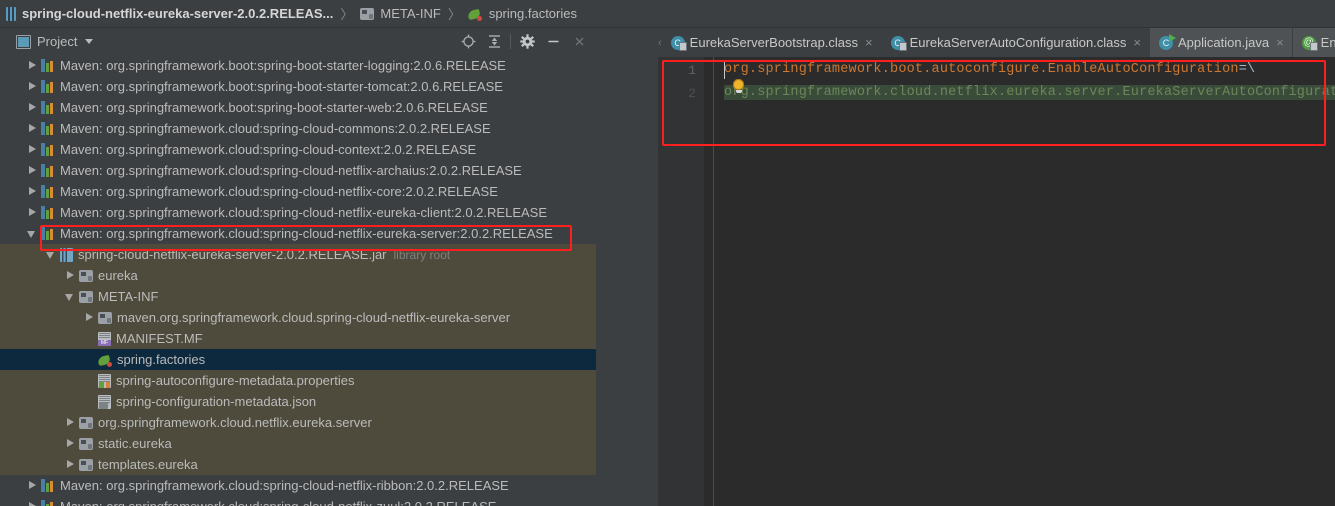  What do you see at coordinates (298, 359) in the screenshot?
I see `tree-row: spring.factories` at bounding box center [298, 359].